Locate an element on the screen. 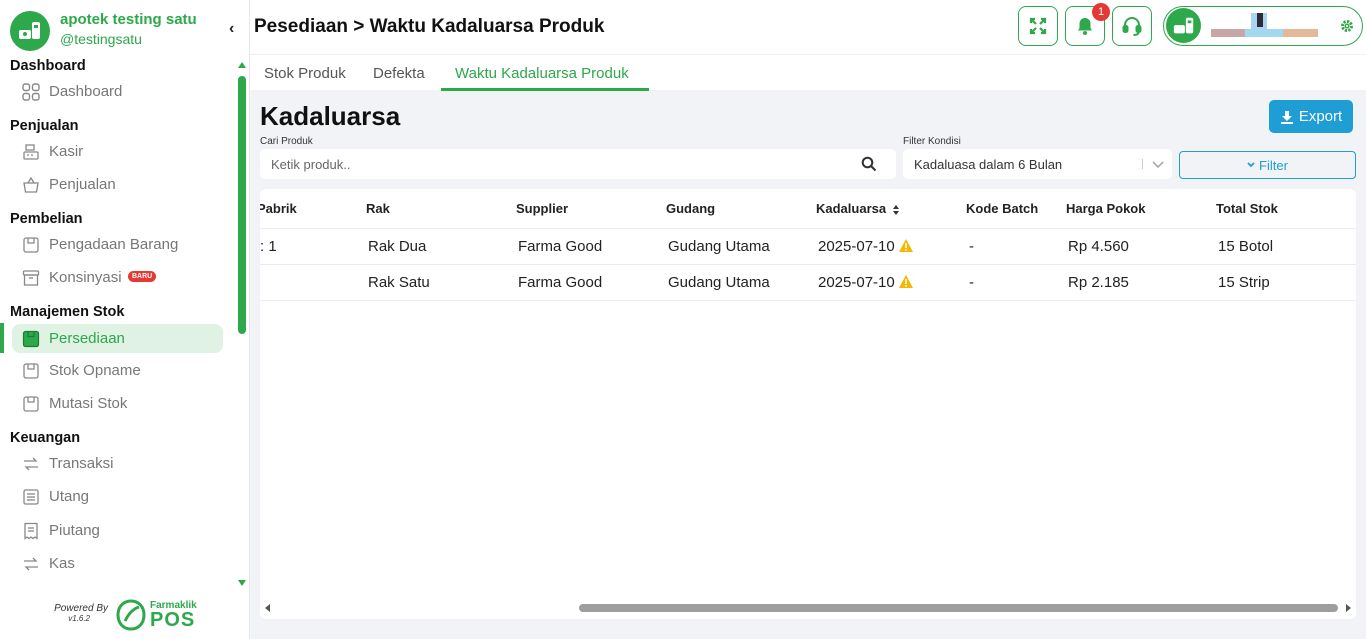 The height and width of the screenshot is (639, 1366). notification-button: 1 is located at coordinates (1087, 24).